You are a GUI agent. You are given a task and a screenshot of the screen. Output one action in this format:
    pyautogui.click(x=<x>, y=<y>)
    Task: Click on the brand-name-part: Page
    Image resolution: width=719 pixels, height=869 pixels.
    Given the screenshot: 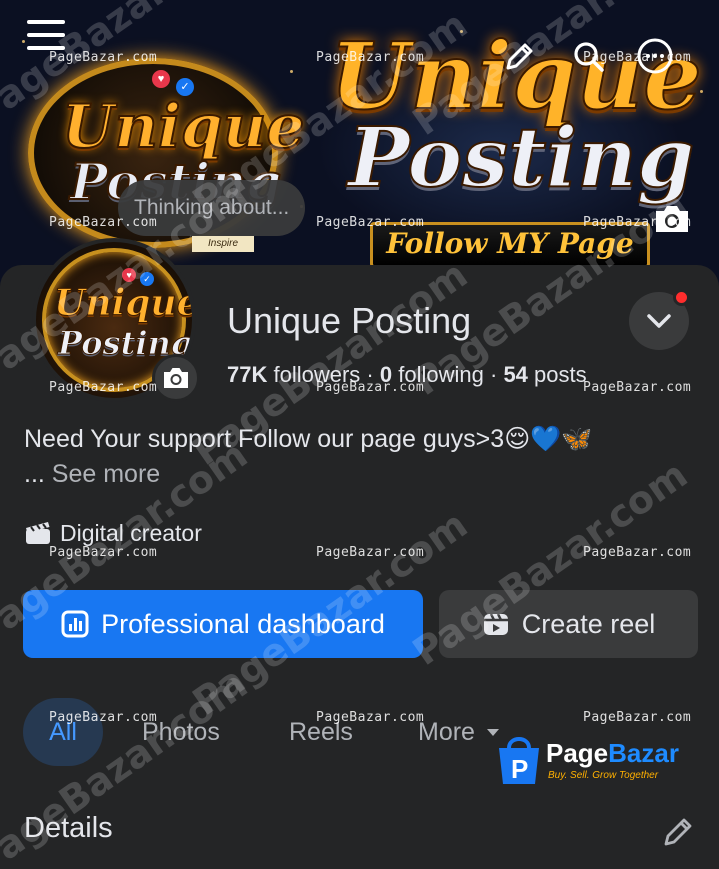 What is the action you would take?
    pyautogui.click(x=577, y=753)
    